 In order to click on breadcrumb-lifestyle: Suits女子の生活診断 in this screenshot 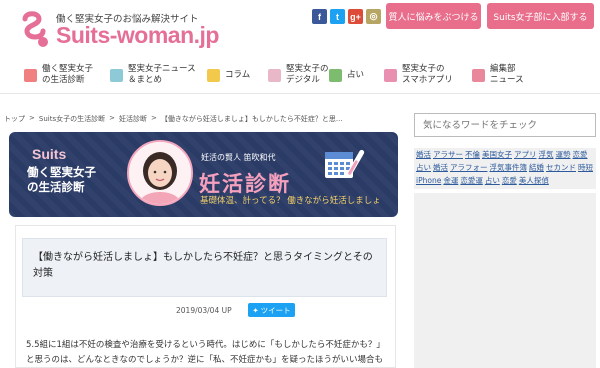, I will do `click(72, 119)`.